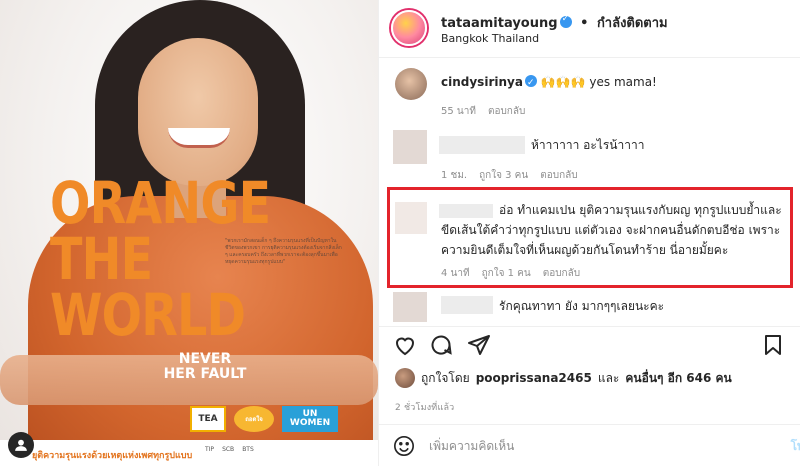  I want to click on comment-likes: ถูกใจ 3 คน, so click(503, 175).